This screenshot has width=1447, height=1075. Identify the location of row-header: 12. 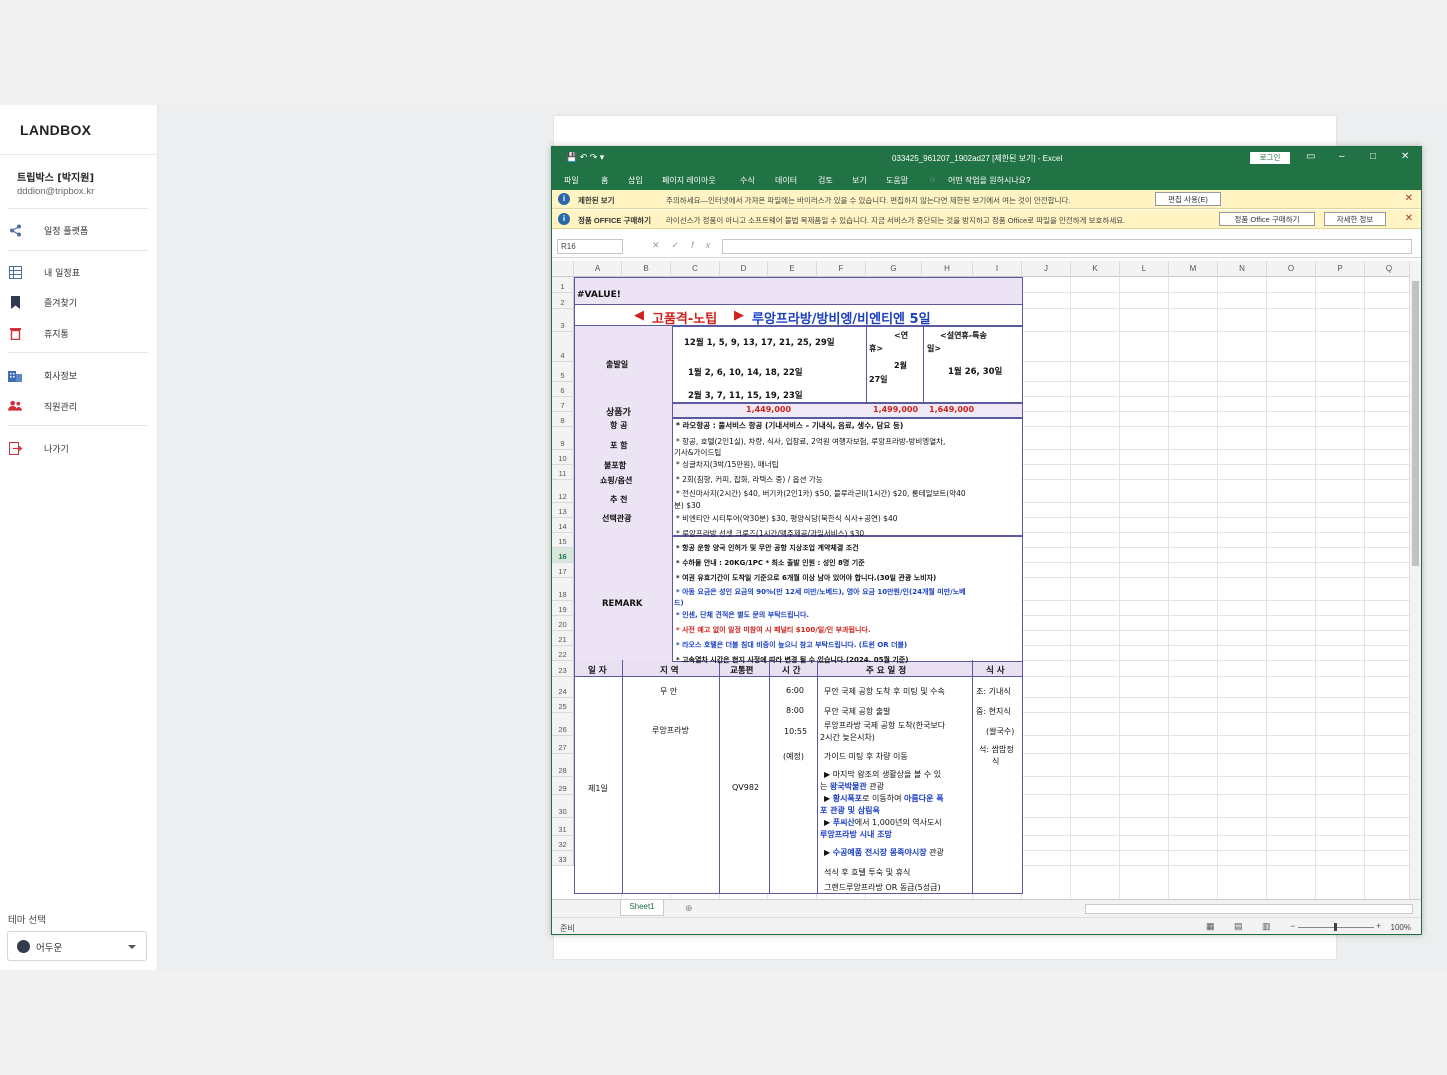
(563, 491).